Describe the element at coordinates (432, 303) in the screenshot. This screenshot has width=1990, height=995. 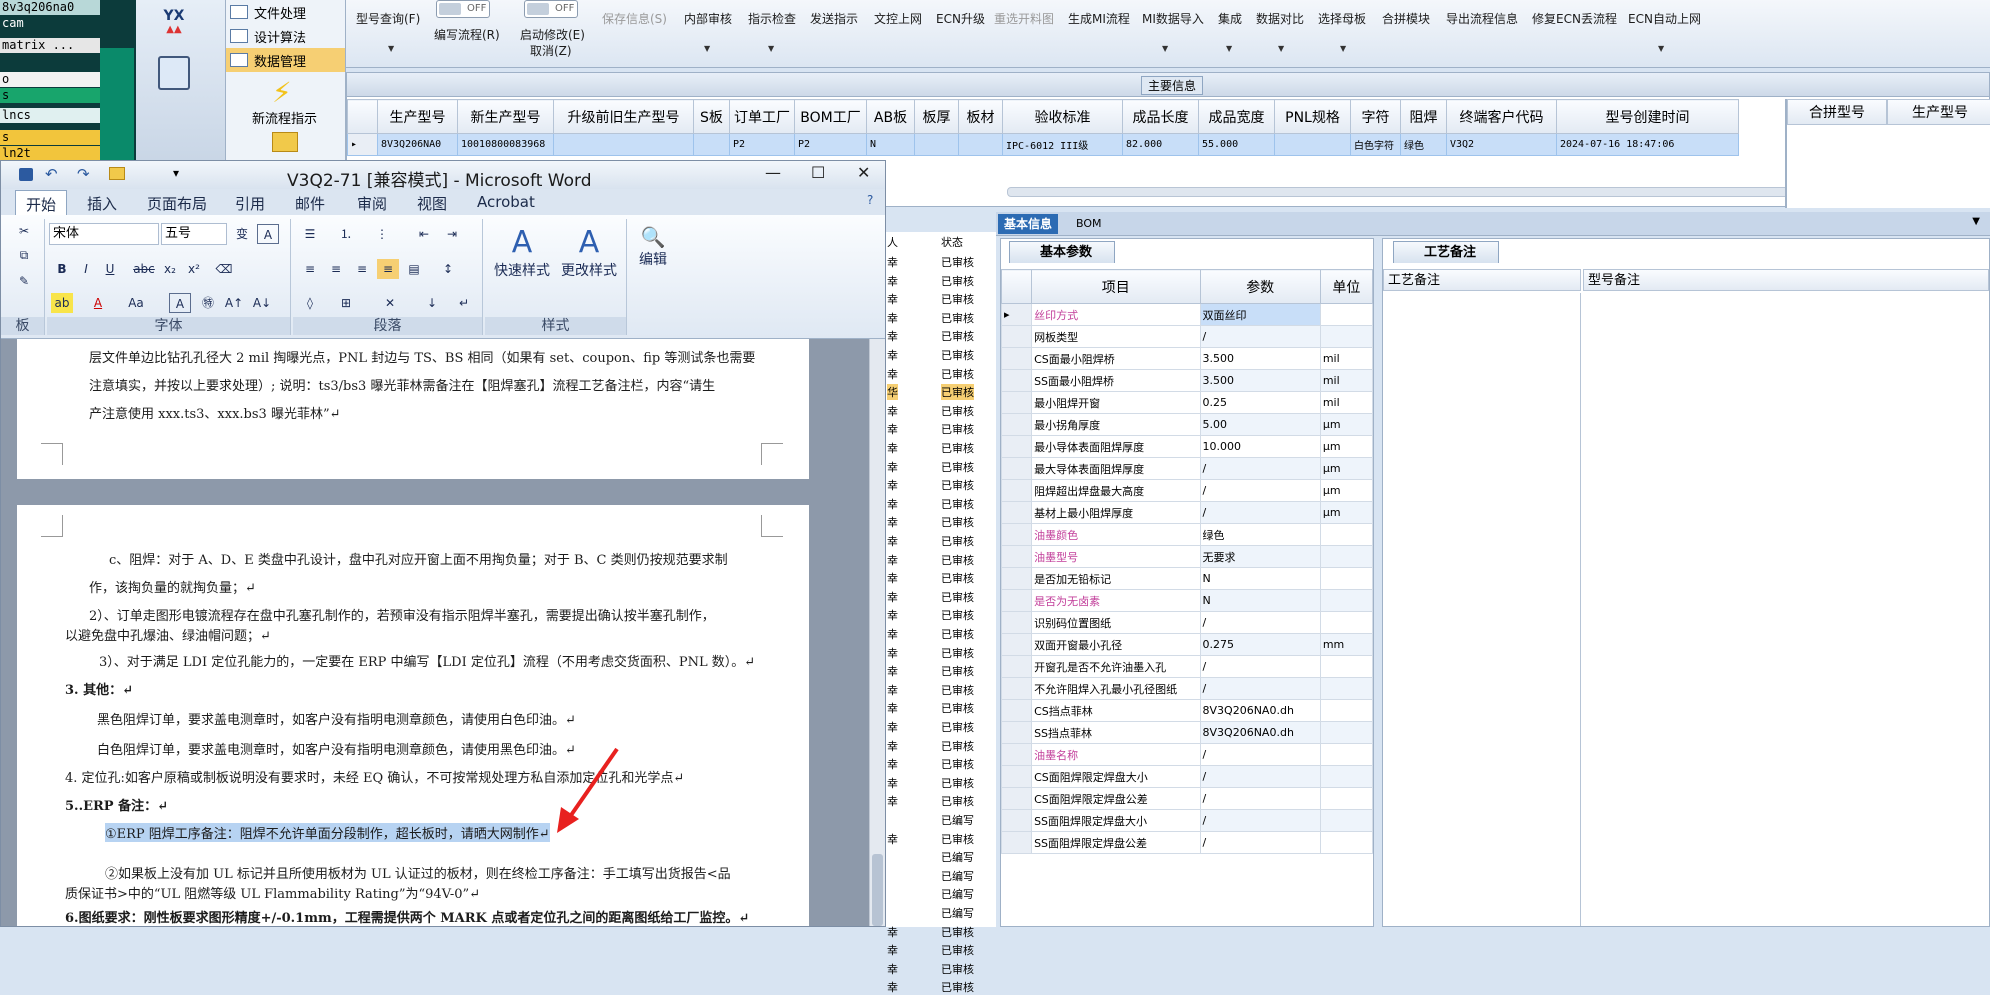
I see `sort-icon: ↓` at that location.